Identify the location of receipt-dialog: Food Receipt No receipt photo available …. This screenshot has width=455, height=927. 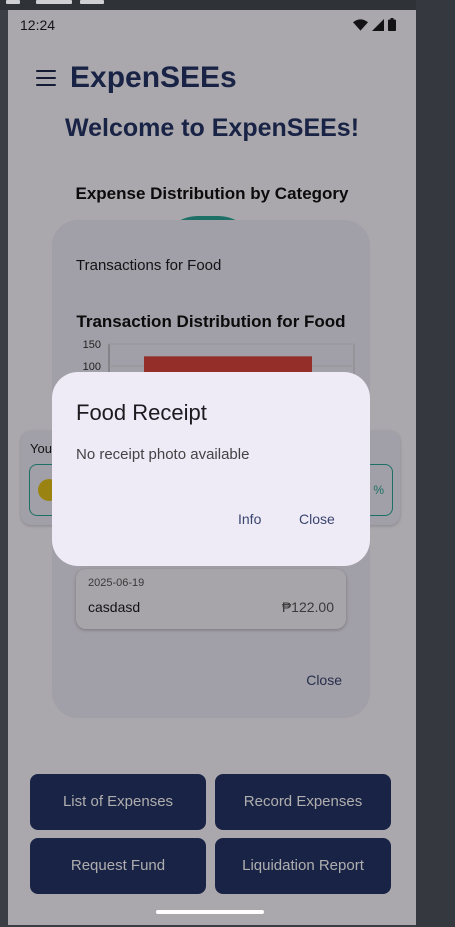
(211, 469).